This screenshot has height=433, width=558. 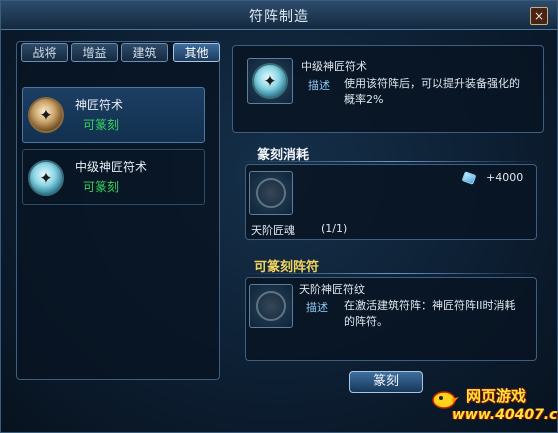 What do you see at coordinates (430, 305) in the screenshot?
I see `craftable-desc-line1: 在激活建筑符阵：神匠符阵II时消耗` at bounding box center [430, 305].